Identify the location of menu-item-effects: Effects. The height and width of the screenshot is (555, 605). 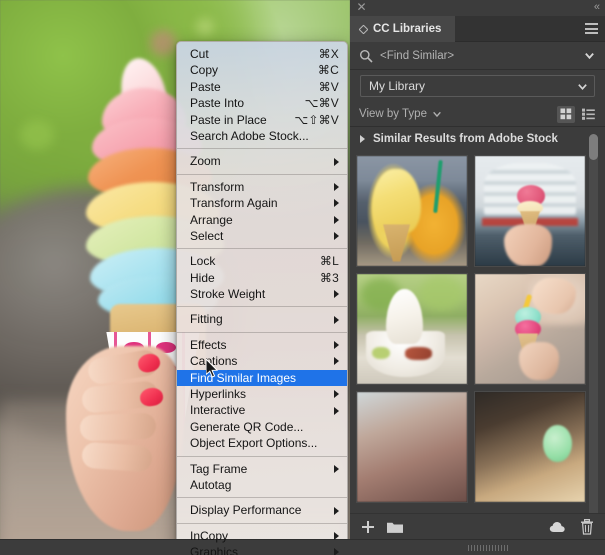
(262, 345).